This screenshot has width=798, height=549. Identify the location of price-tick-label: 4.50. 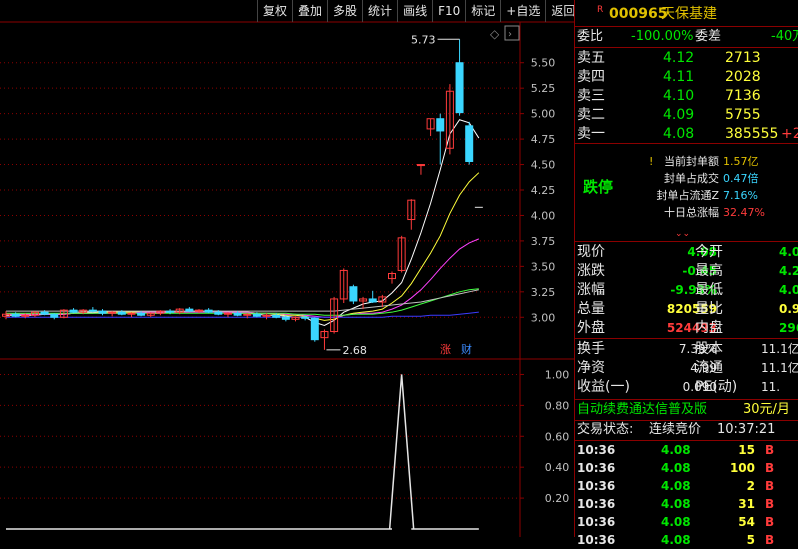
(543, 165).